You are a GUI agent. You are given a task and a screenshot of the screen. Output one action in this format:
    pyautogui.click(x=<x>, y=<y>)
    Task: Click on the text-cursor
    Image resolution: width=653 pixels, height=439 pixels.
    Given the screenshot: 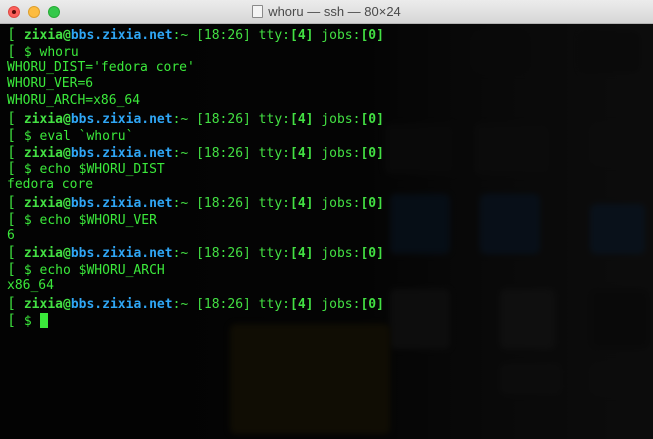 What is the action you would take?
    pyautogui.click(x=43, y=320)
    